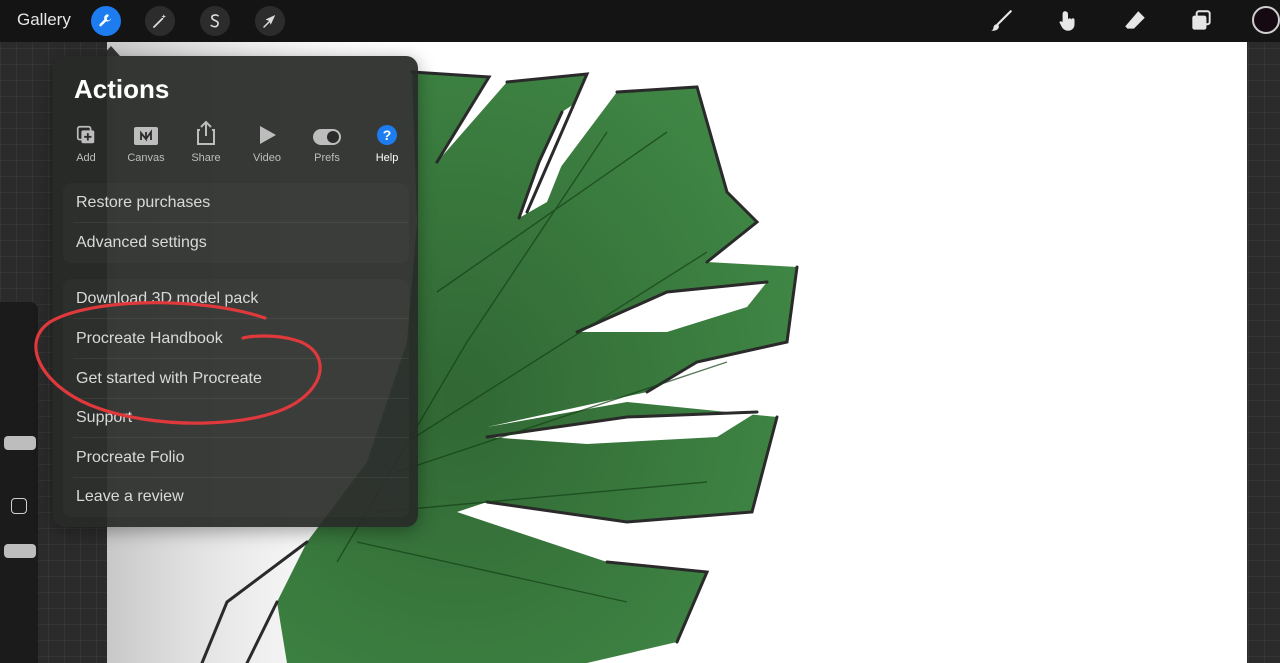  I want to click on tab-add: Add, so click(86, 141).